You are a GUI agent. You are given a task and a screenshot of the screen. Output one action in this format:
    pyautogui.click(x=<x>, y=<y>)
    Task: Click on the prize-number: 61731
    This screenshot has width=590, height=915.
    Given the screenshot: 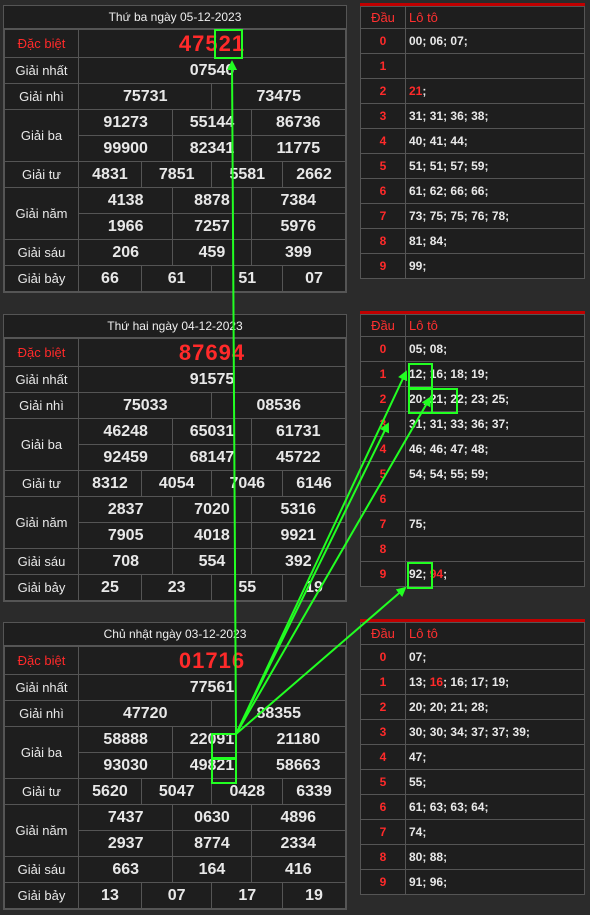 What is the action you would take?
    pyautogui.click(x=298, y=431)
    